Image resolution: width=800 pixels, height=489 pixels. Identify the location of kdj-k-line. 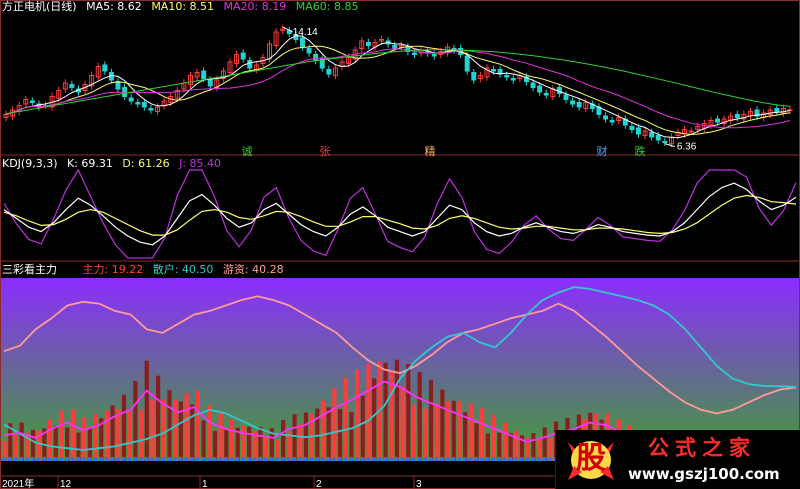
(400, 214).